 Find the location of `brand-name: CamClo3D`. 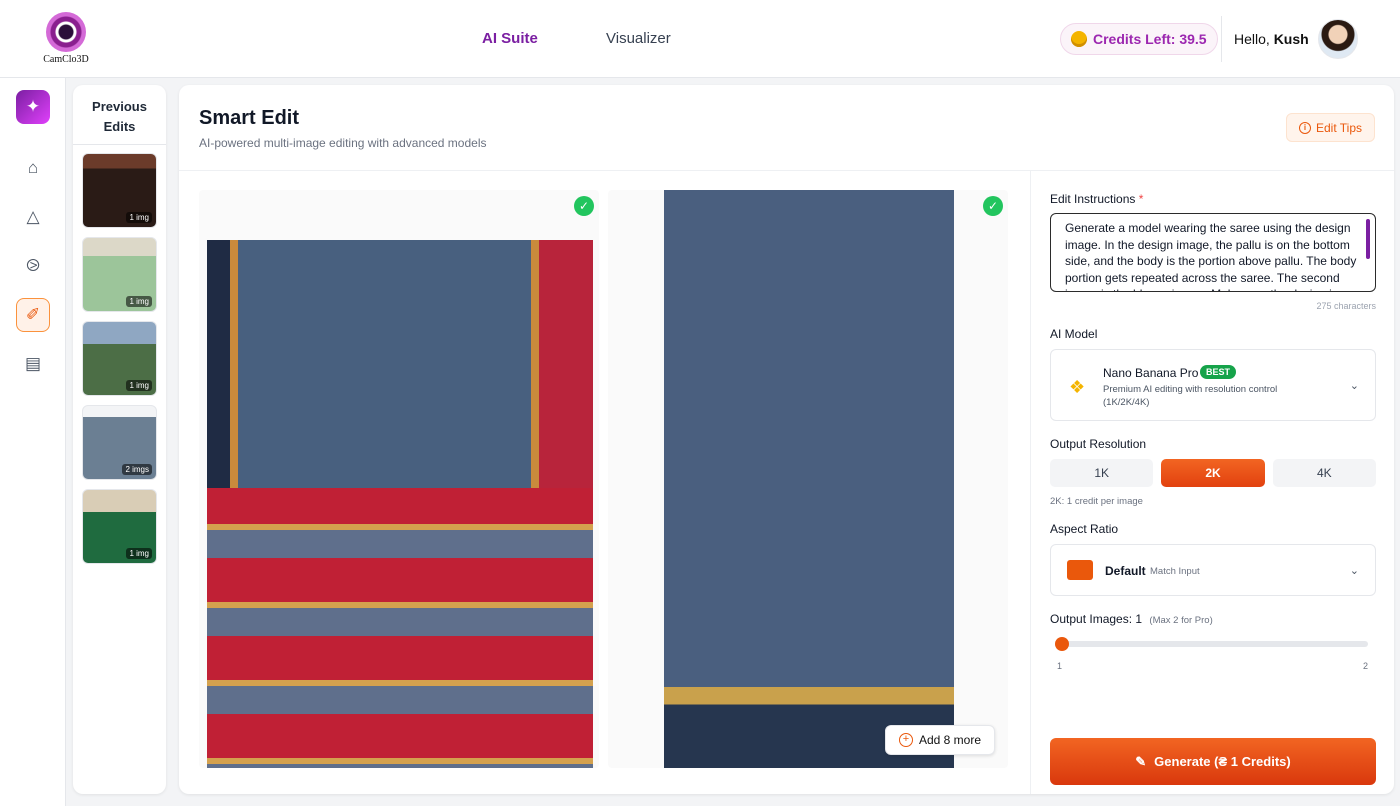

brand-name: CamClo3D is located at coordinates (66, 59).